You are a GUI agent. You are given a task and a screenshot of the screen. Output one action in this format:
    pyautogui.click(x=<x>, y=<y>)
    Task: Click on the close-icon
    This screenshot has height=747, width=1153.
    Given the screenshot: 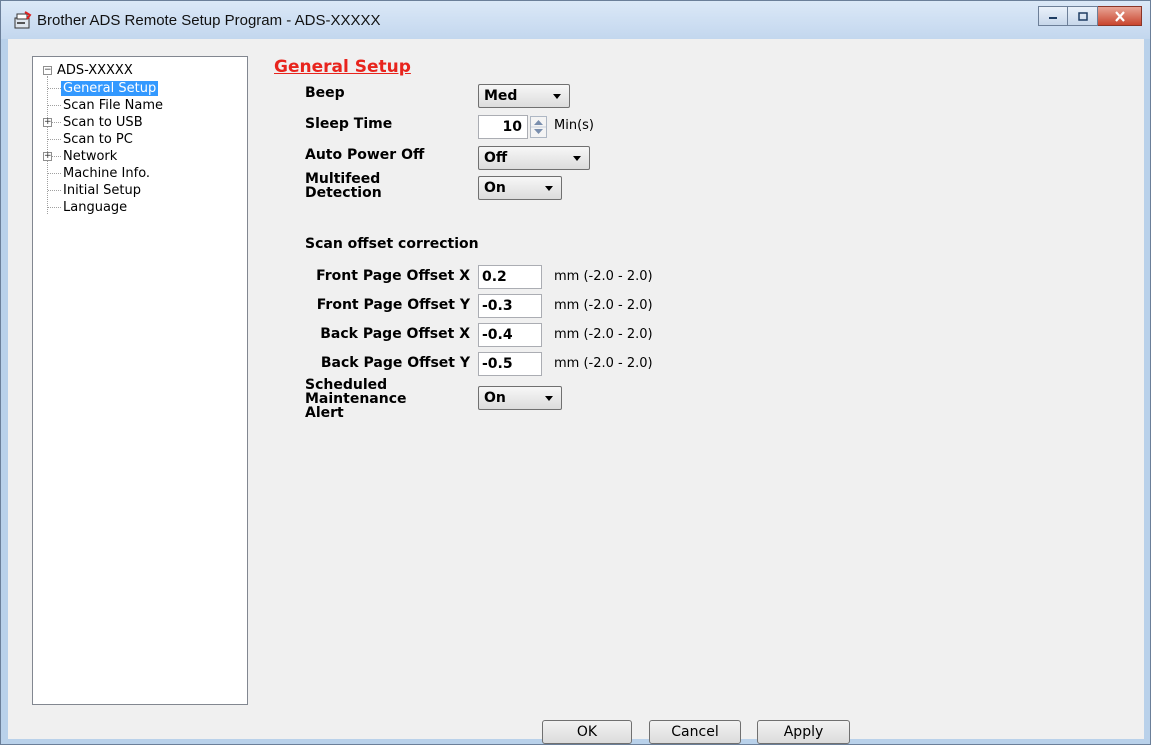 What is the action you would take?
    pyautogui.click(x=1119, y=16)
    